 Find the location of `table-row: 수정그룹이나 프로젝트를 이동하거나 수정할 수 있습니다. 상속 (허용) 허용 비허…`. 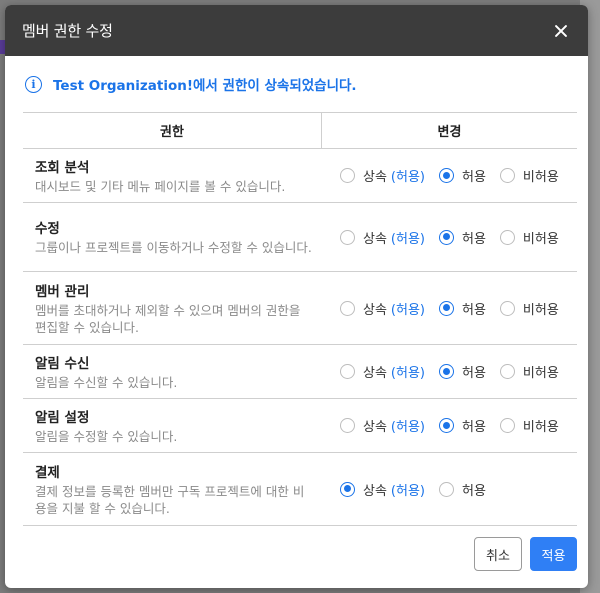

table-row: 수정그룹이나 프로젝트를 이동하거나 수정할 수 있습니다. 상속 (허용) 허용 비허… is located at coordinates (300, 237).